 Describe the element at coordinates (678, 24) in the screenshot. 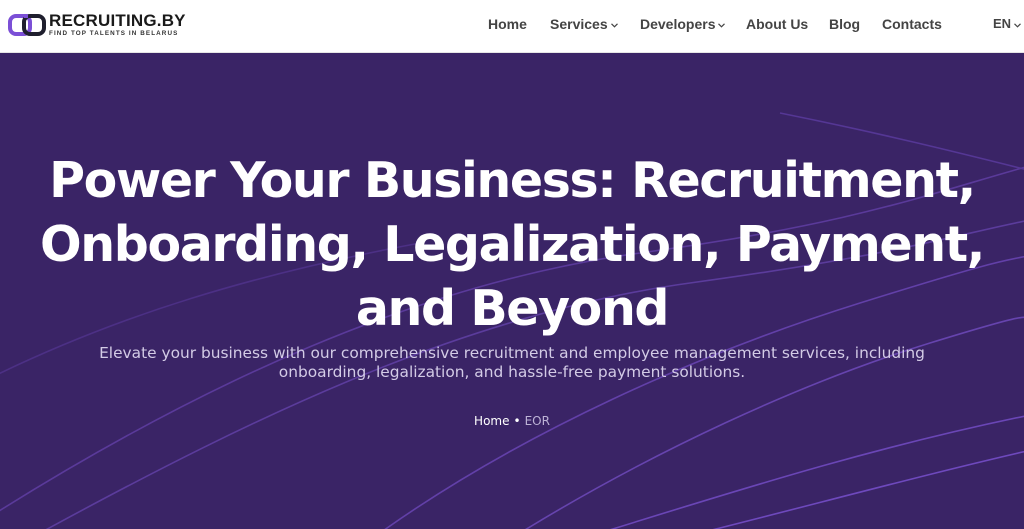

I see `nav-item-label: Developers` at that location.